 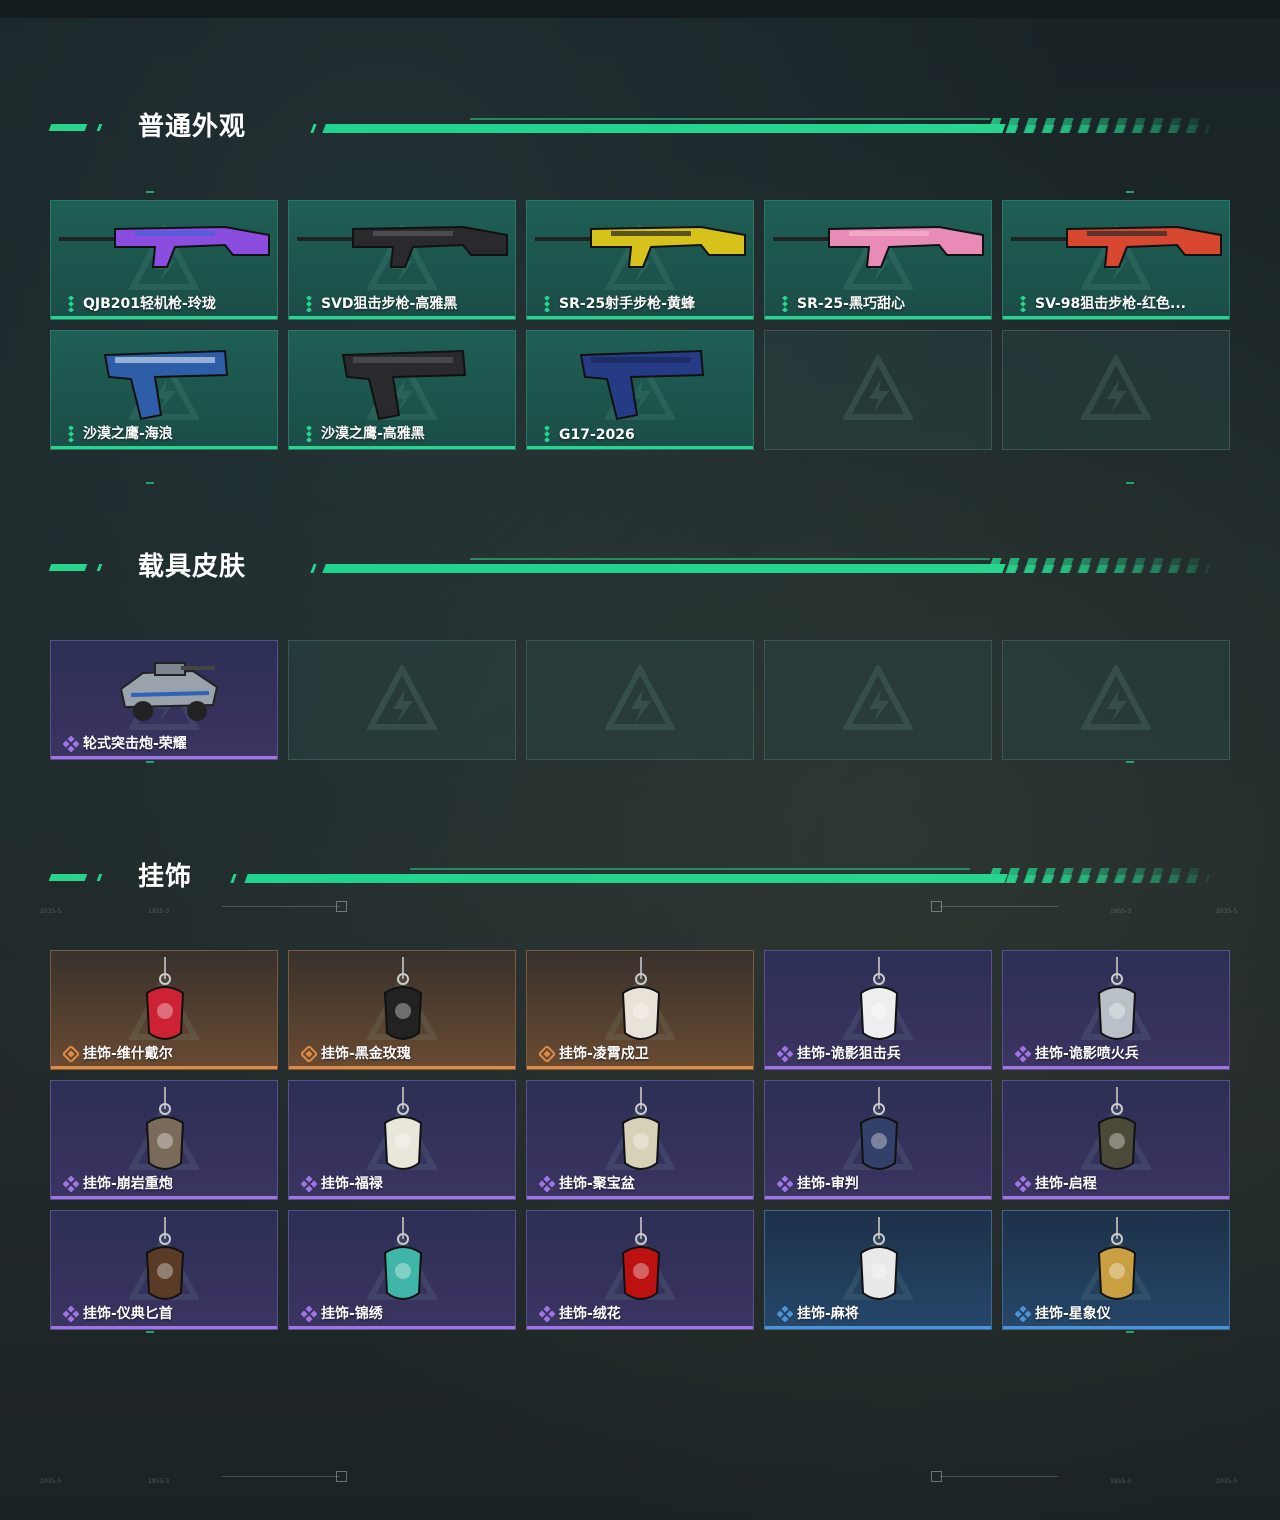 What do you see at coordinates (373, 434) in the screenshot?
I see `item-label: 沙漠之鹰-高雅黑` at bounding box center [373, 434].